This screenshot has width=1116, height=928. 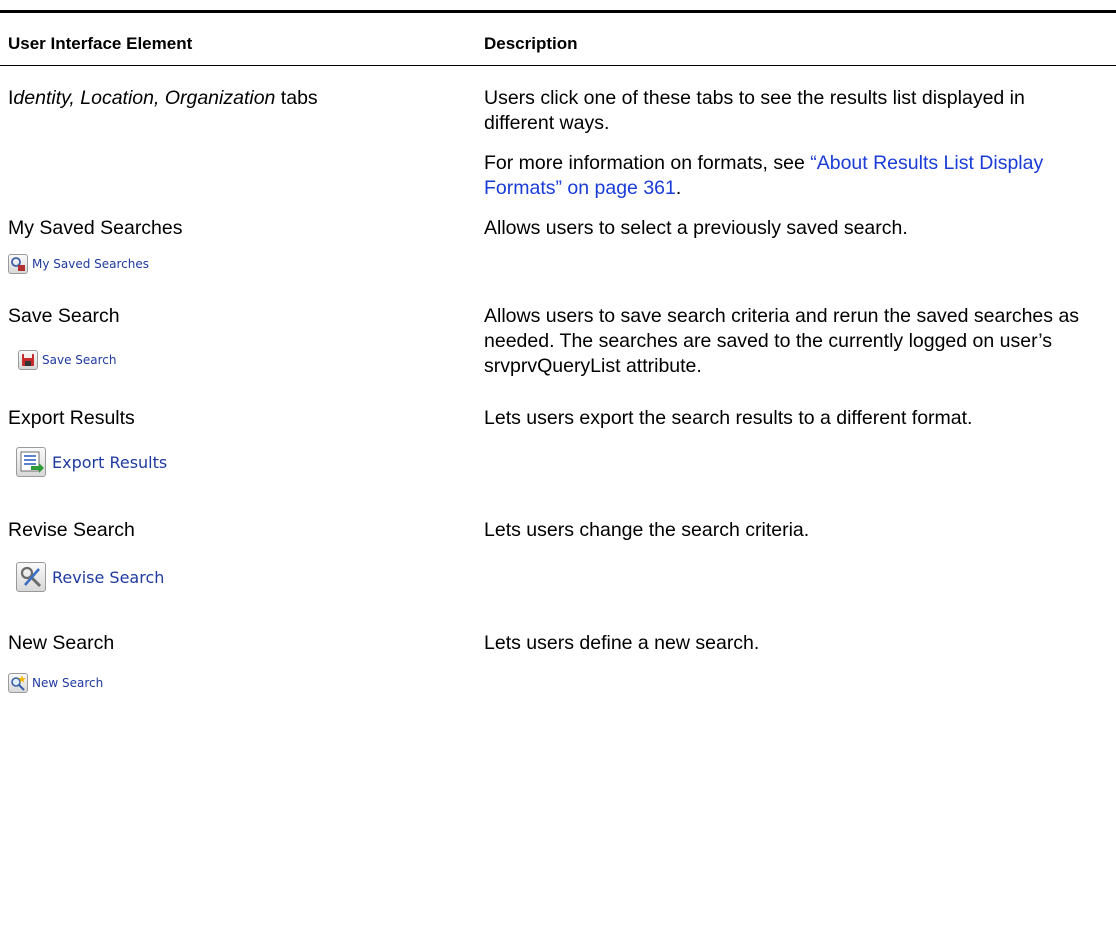 What do you see at coordinates (91, 462) in the screenshot?
I see `export-results-button: Export Results` at bounding box center [91, 462].